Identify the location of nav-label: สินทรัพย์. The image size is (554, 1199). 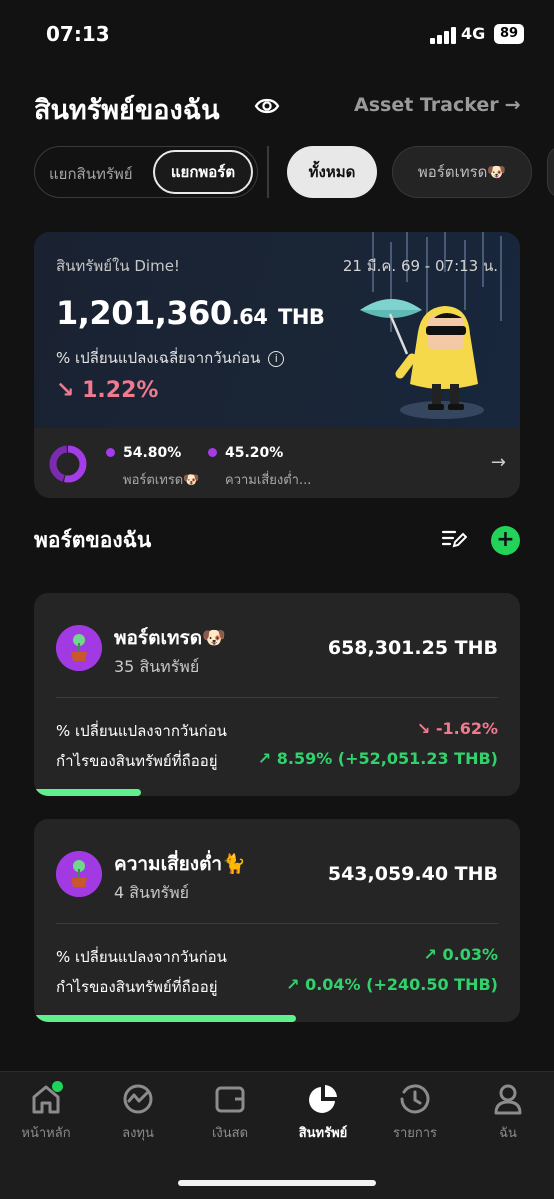
(323, 1133).